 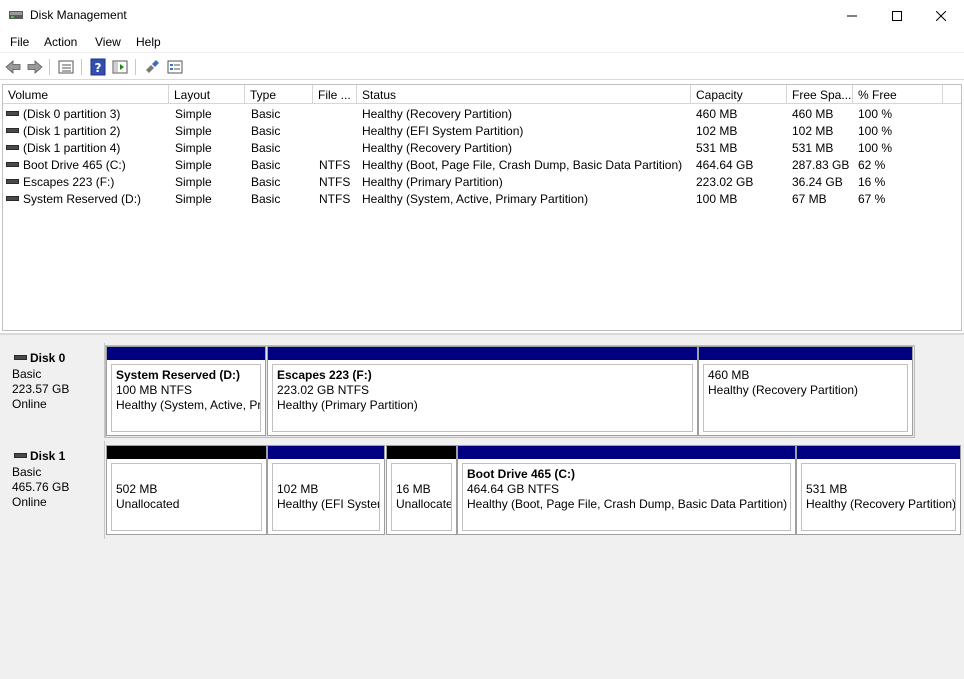 What do you see at coordinates (521, 474) in the screenshot?
I see `partition-title: Boot Drive 465 (C:)` at bounding box center [521, 474].